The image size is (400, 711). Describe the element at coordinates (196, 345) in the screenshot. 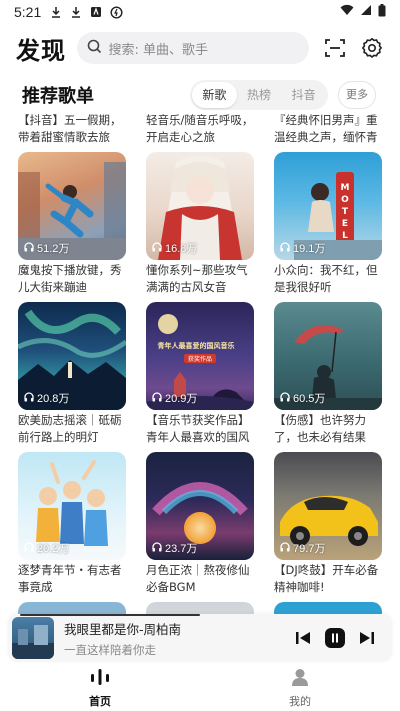

I see `poster-line: 青年人最喜爱的国风音乐` at that location.